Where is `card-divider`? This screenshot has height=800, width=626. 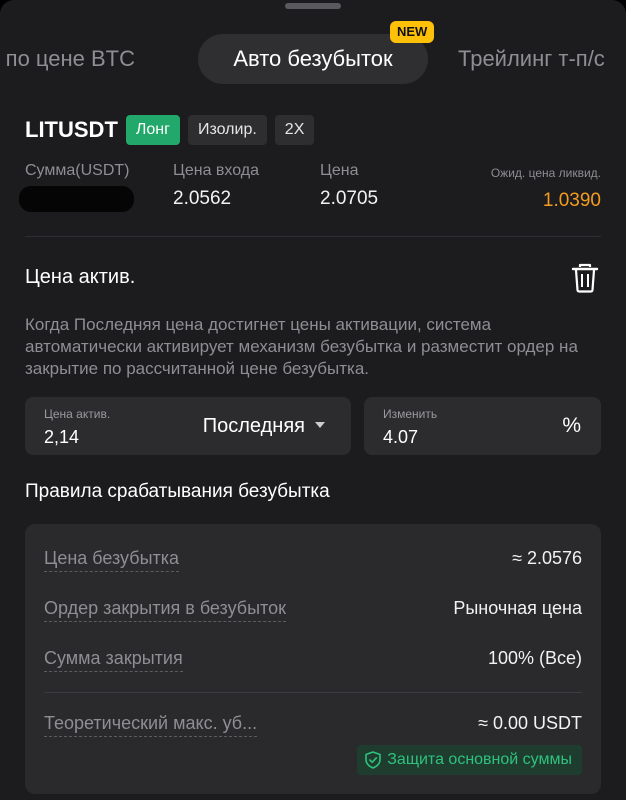
card-divider is located at coordinates (313, 692).